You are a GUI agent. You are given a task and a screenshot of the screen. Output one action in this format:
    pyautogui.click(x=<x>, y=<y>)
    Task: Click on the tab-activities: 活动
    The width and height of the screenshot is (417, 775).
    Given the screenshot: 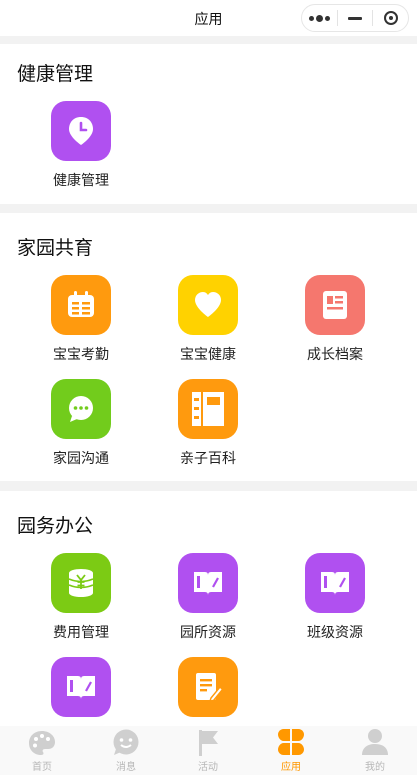 What is the action you would take?
    pyautogui.click(x=208, y=749)
    